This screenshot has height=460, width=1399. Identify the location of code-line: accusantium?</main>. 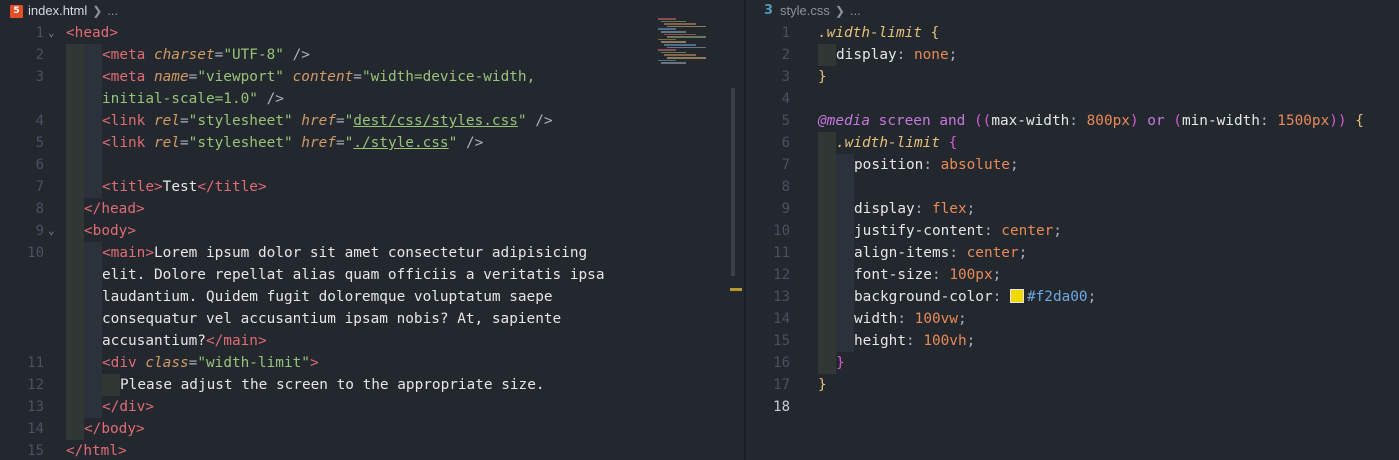
(372, 341).